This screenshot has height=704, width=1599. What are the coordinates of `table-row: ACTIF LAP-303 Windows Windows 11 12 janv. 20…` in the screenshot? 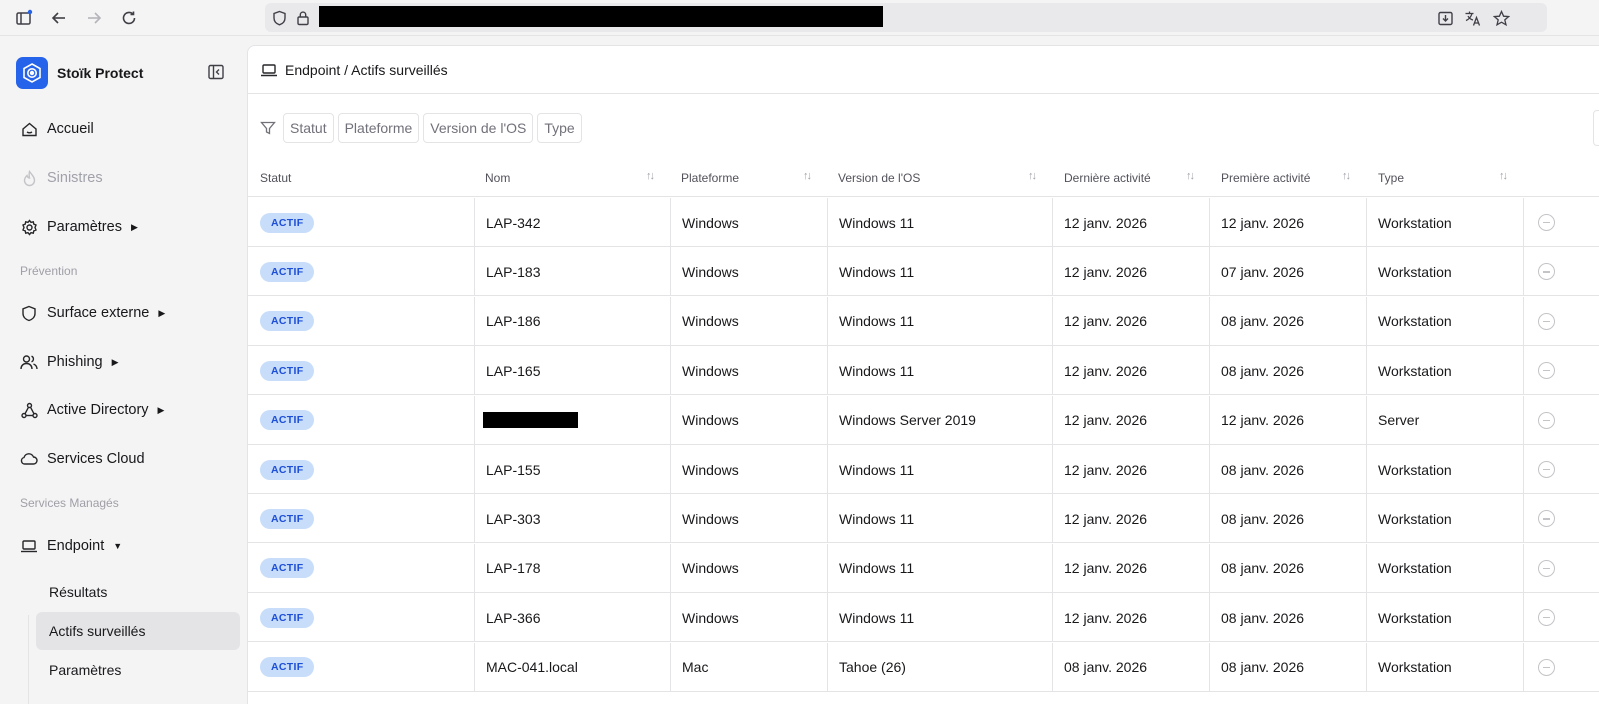 It's located at (923, 519).